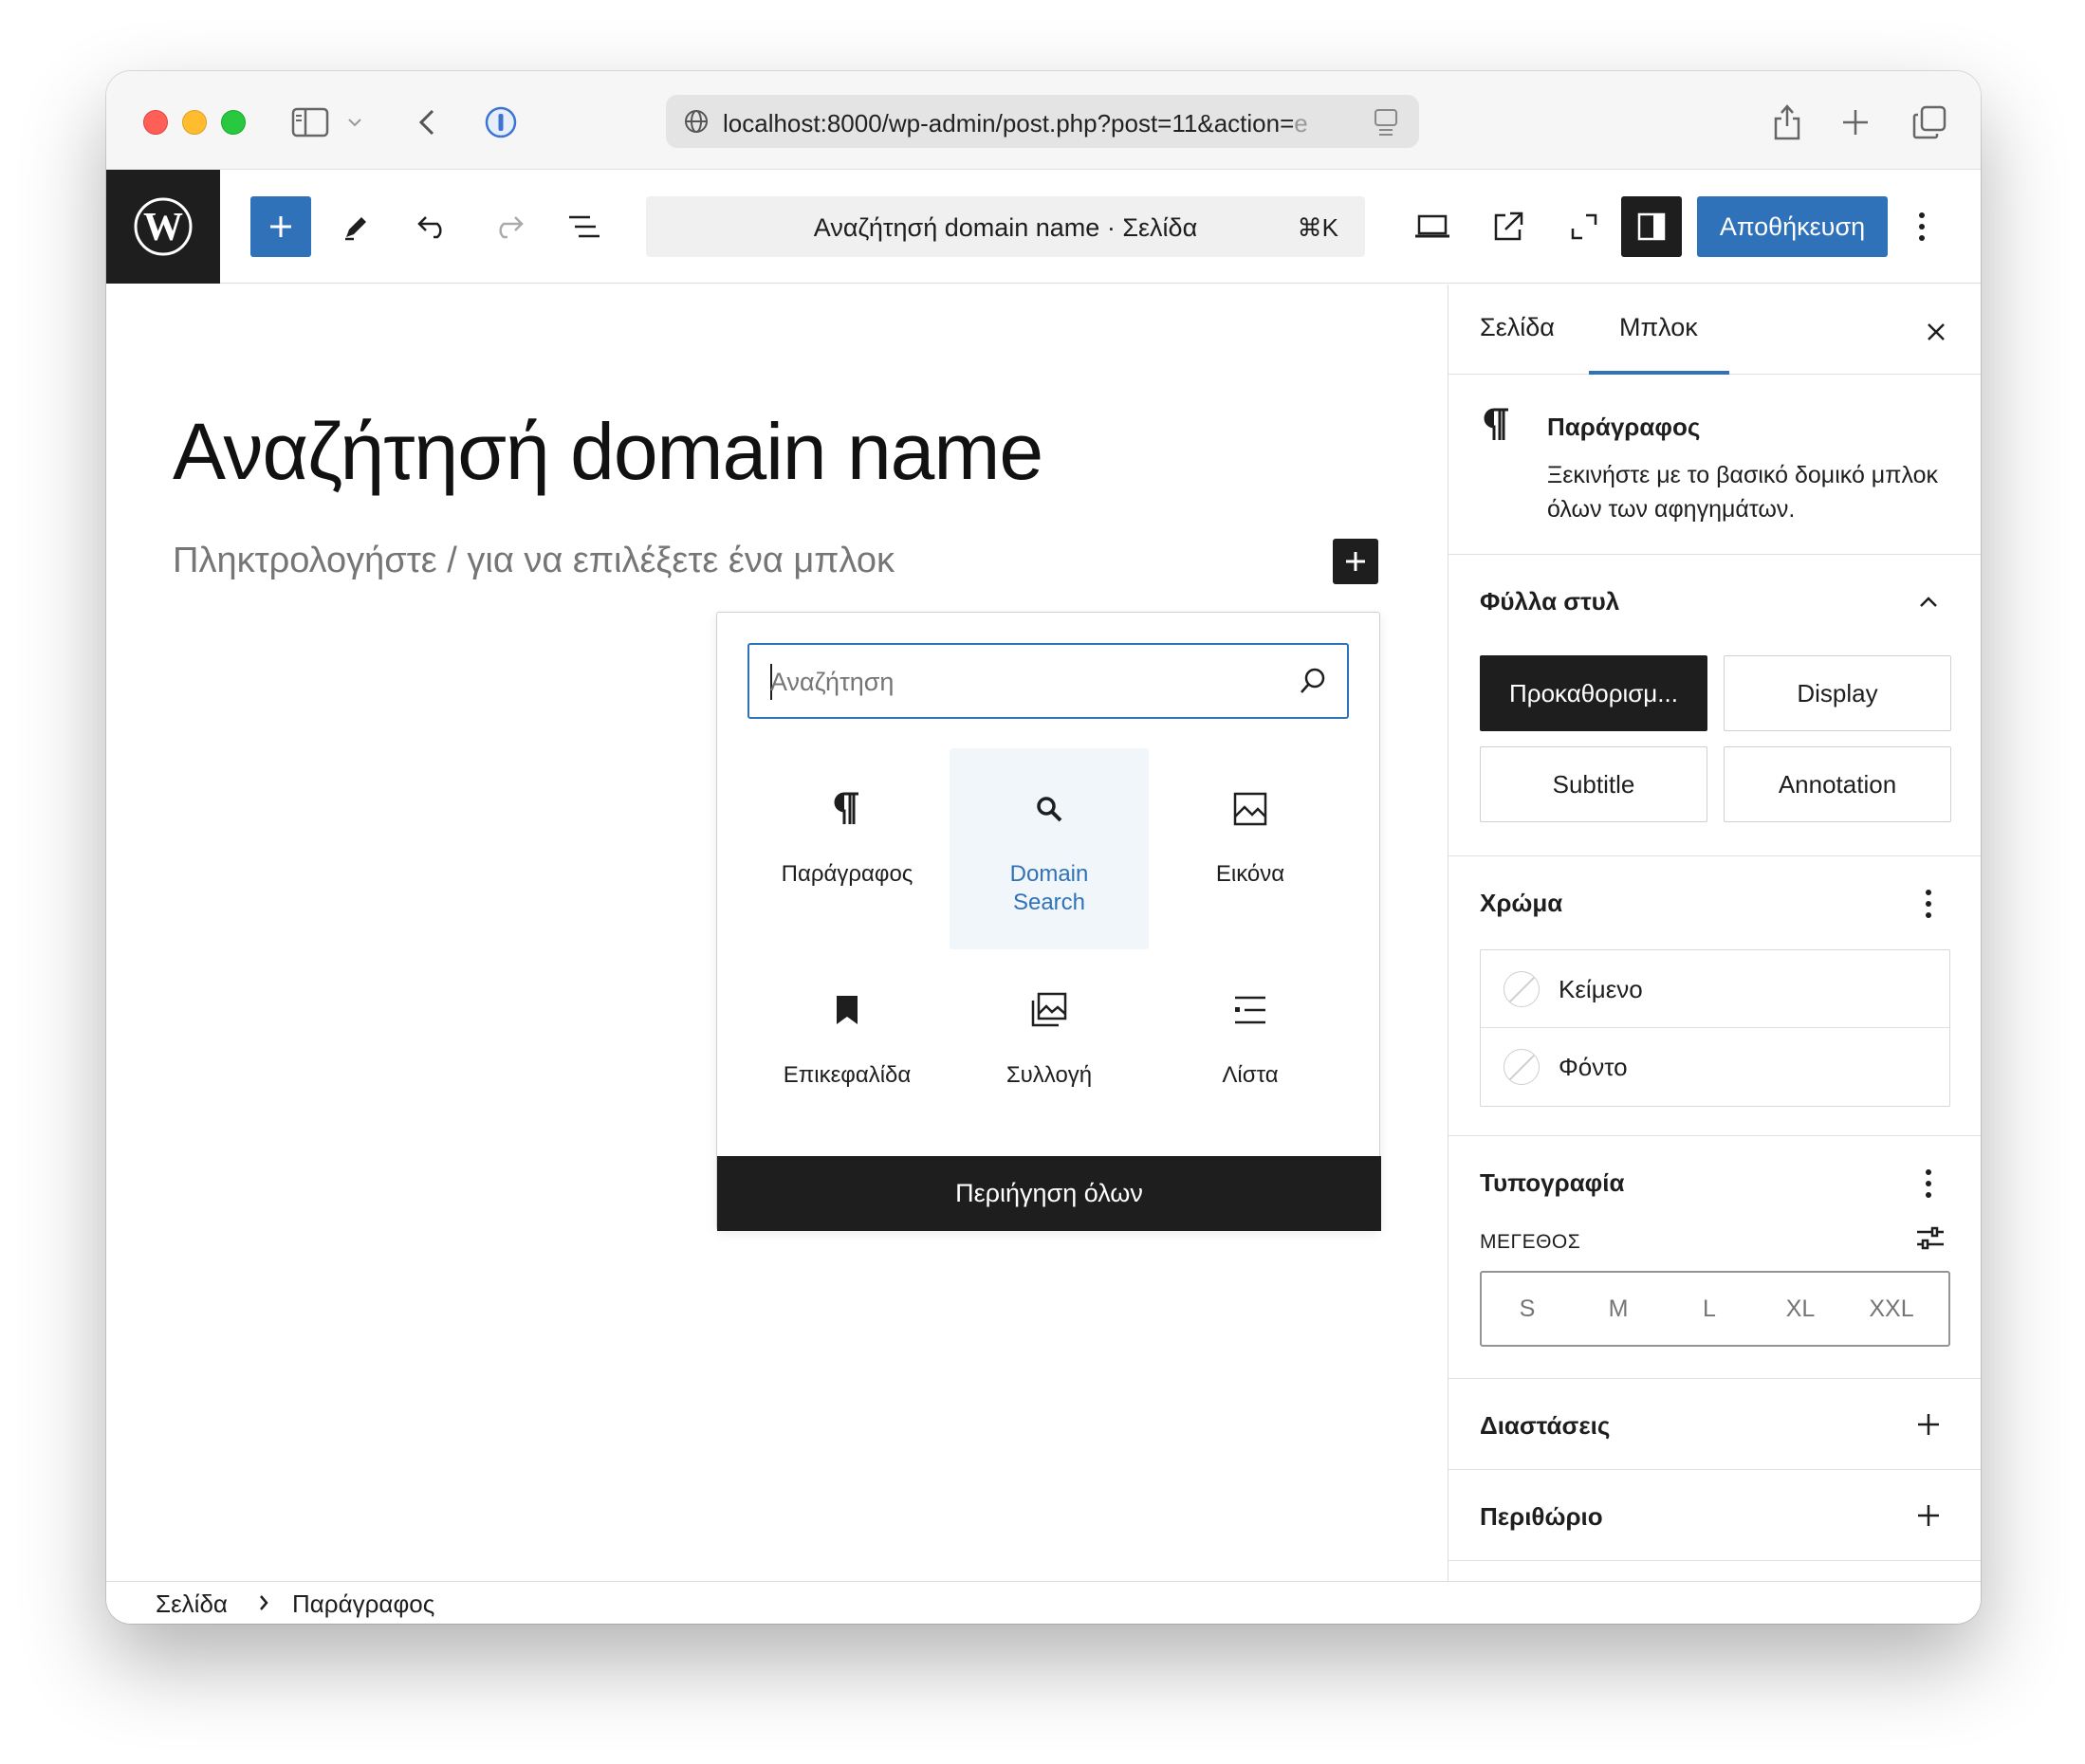 This screenshot has width=2085, height=1764. Describe the element at coordinates (1714, 330) in the screenshot. I see `sidebar-tabs: Σελίδα Μπλοκ` at that location.